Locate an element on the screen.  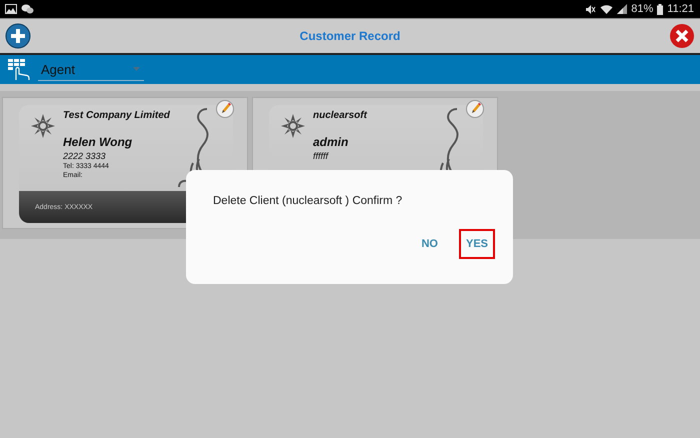
window-title: Customer Record is located at coordinates (350, 36).